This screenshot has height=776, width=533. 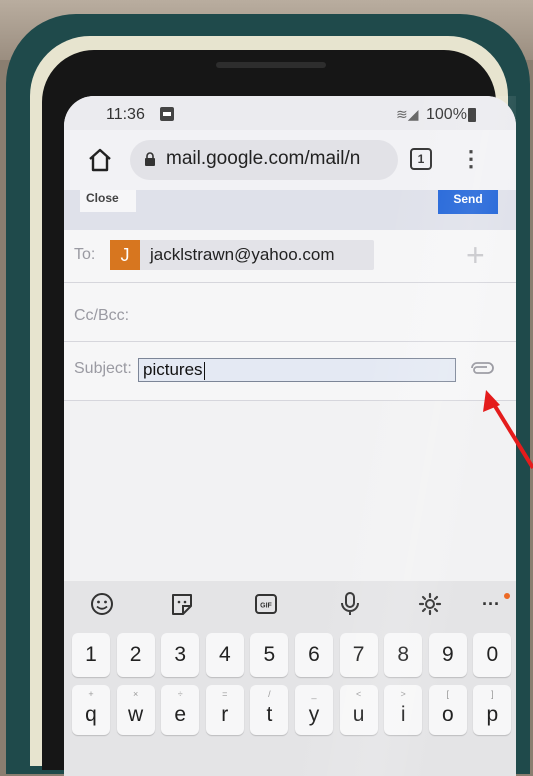 I want to click on more-icon: ···, so click(x=491, y=604).